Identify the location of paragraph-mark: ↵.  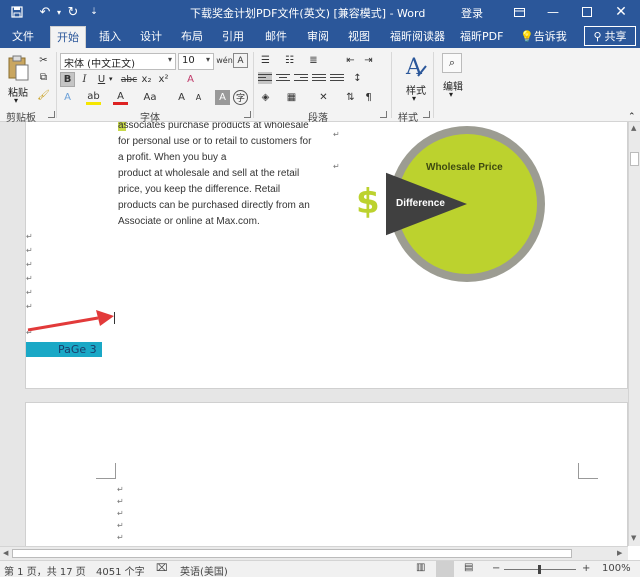
(29, 264).